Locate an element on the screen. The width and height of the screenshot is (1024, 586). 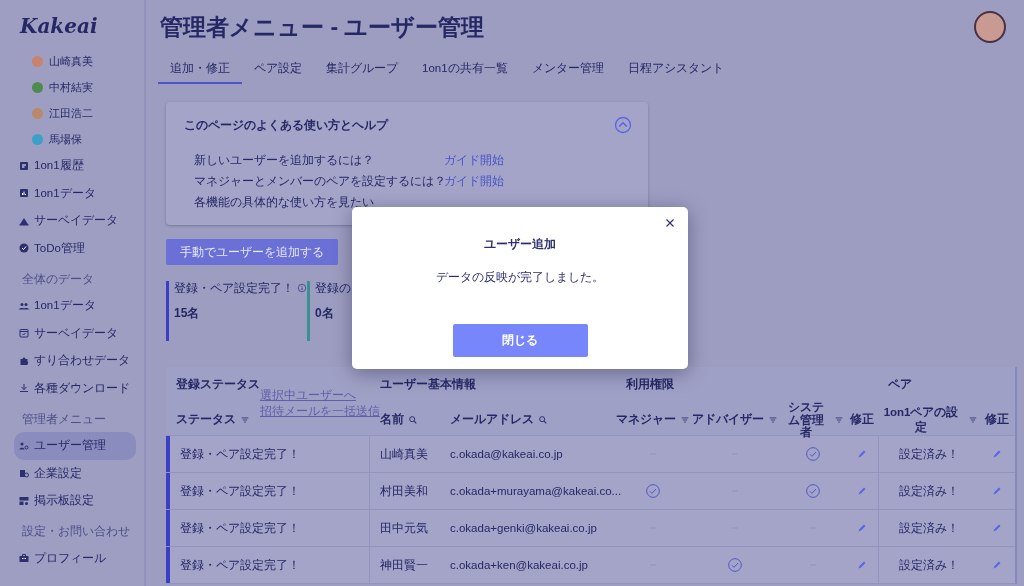
help-title: このページのよくある使い方とヘルプ is located at coordinates (286, 125).